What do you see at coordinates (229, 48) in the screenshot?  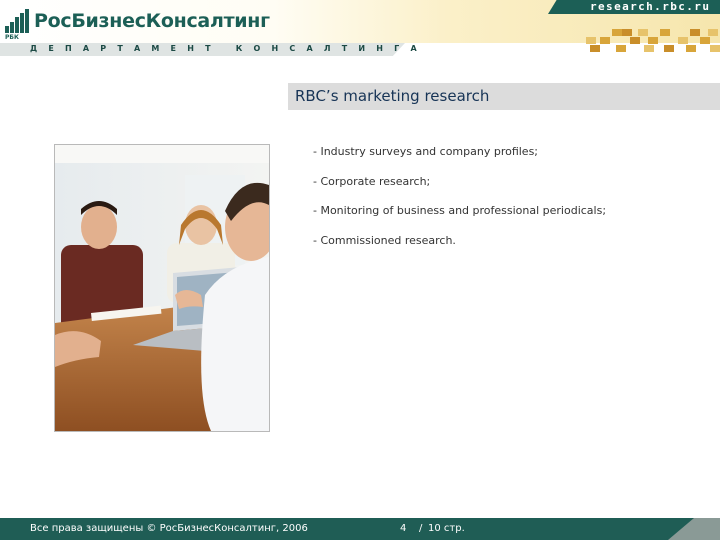 I see `department-label: ДЕПАРТАМЕНТ КОНСАЛТИНГА` at bounding box center [229, 48].